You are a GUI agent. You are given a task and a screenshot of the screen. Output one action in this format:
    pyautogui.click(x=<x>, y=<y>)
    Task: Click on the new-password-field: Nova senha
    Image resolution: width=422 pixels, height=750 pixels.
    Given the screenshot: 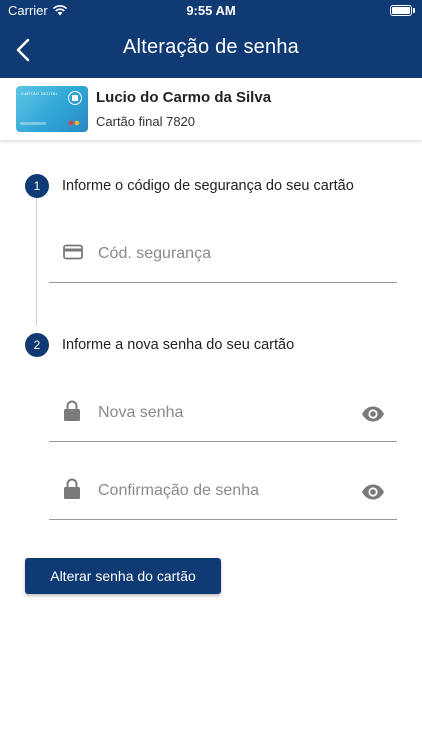 What is the action you would take?
    pyautogui.click(x=223, y=415)
    